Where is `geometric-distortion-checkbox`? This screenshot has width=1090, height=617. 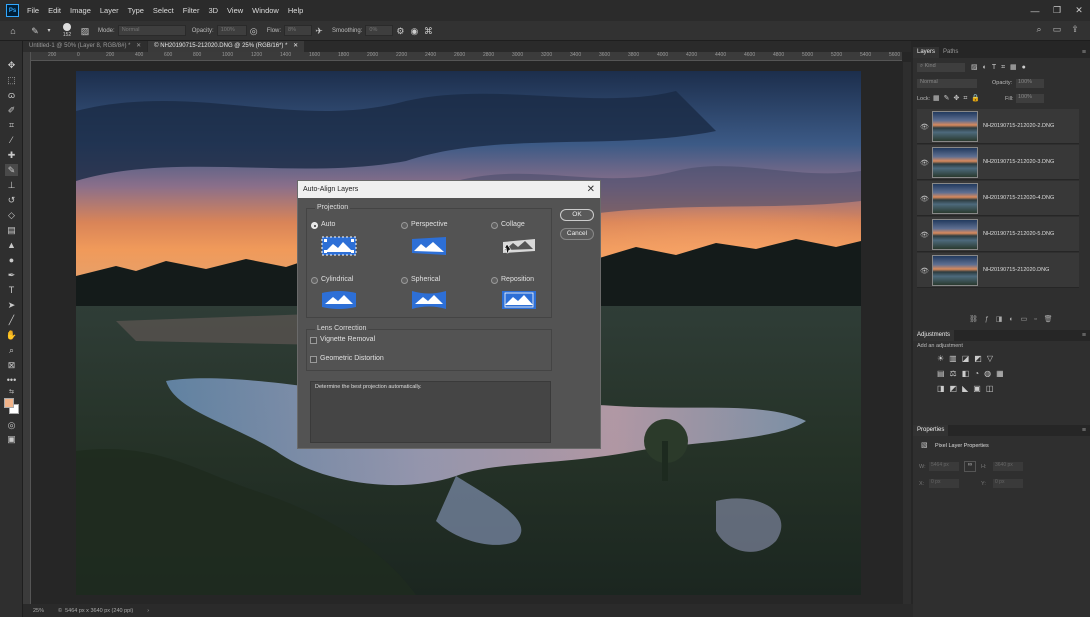
geometric-distortion-checkbox is located at coordinates (313, 359).